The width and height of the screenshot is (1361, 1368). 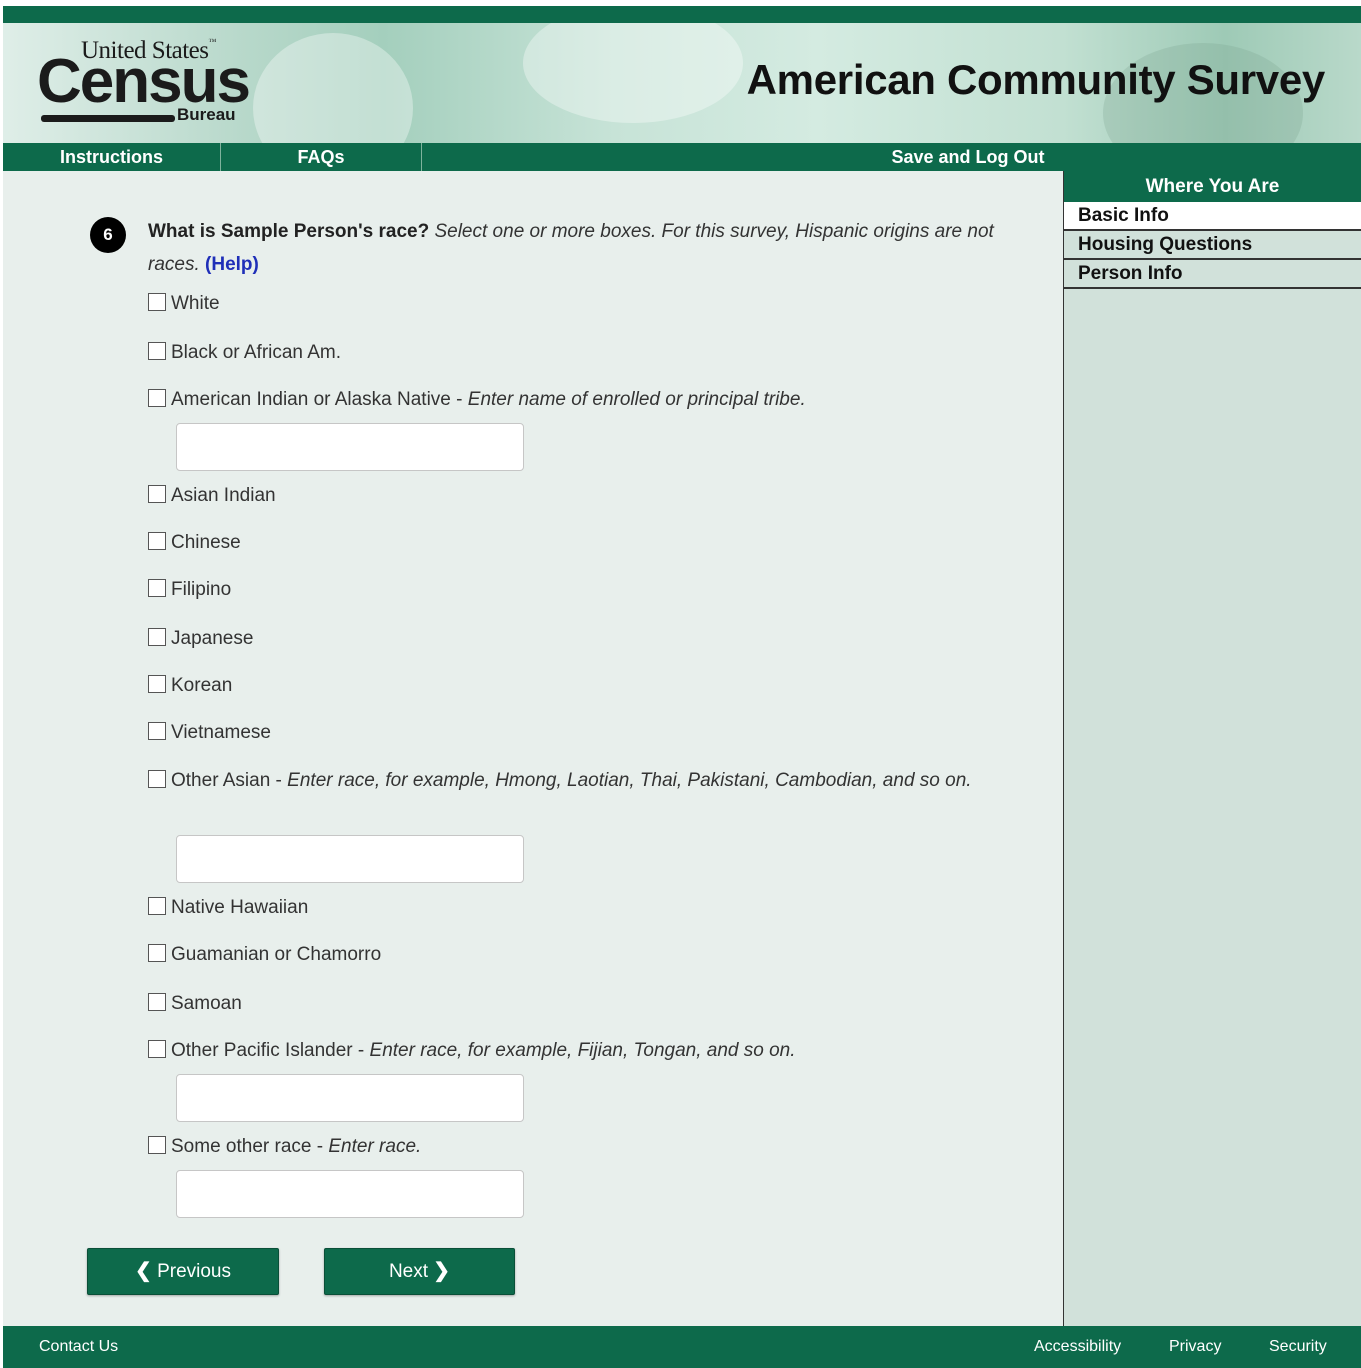 What do you see at coordinates (223, 495) in the screenshot?
I see `option-label: Asian Indian` at bounding box center [223, 495].